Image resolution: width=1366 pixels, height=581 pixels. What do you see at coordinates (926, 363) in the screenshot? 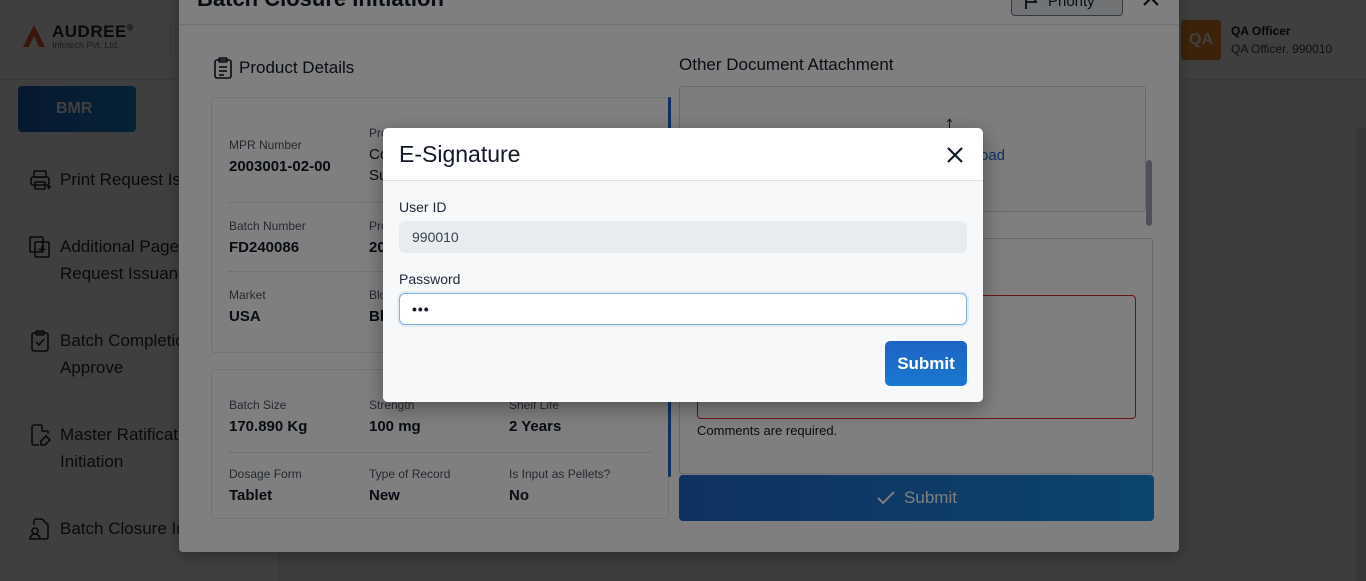
I see `submit-button: Submit` at bounding box center [926, 363].